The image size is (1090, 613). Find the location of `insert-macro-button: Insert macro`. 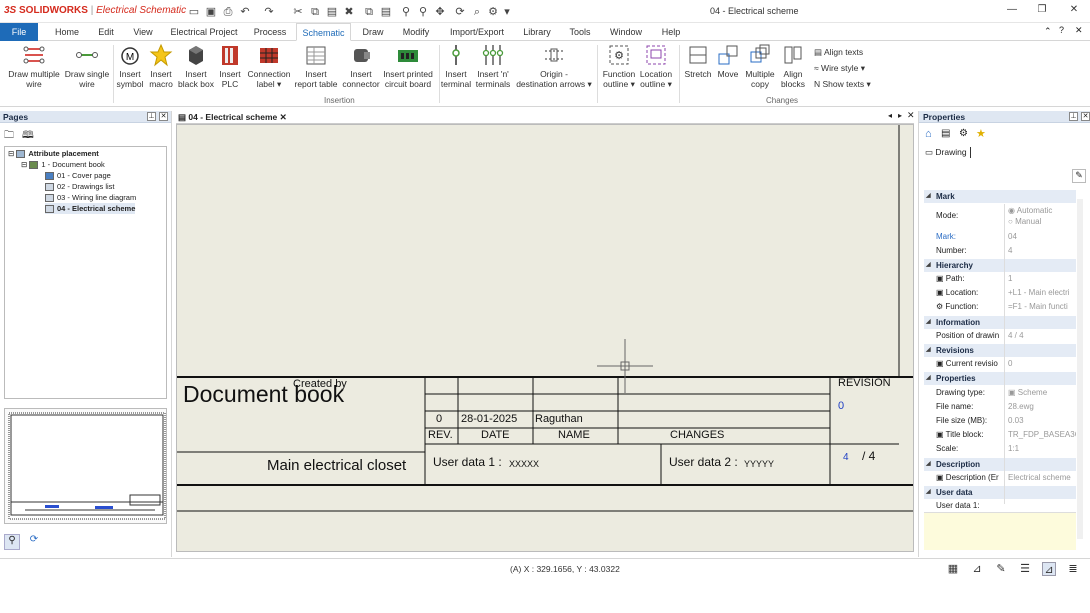

insert-macro-button: Insert macro is located at coordinates (161, 66).